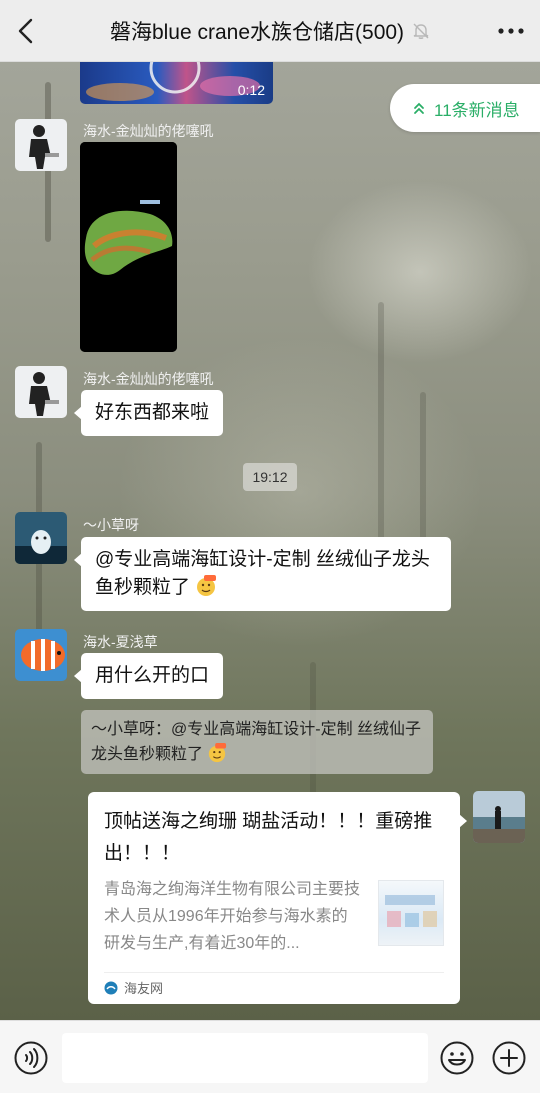  I want to click on timestamp: 19:12, so click(270, 477).